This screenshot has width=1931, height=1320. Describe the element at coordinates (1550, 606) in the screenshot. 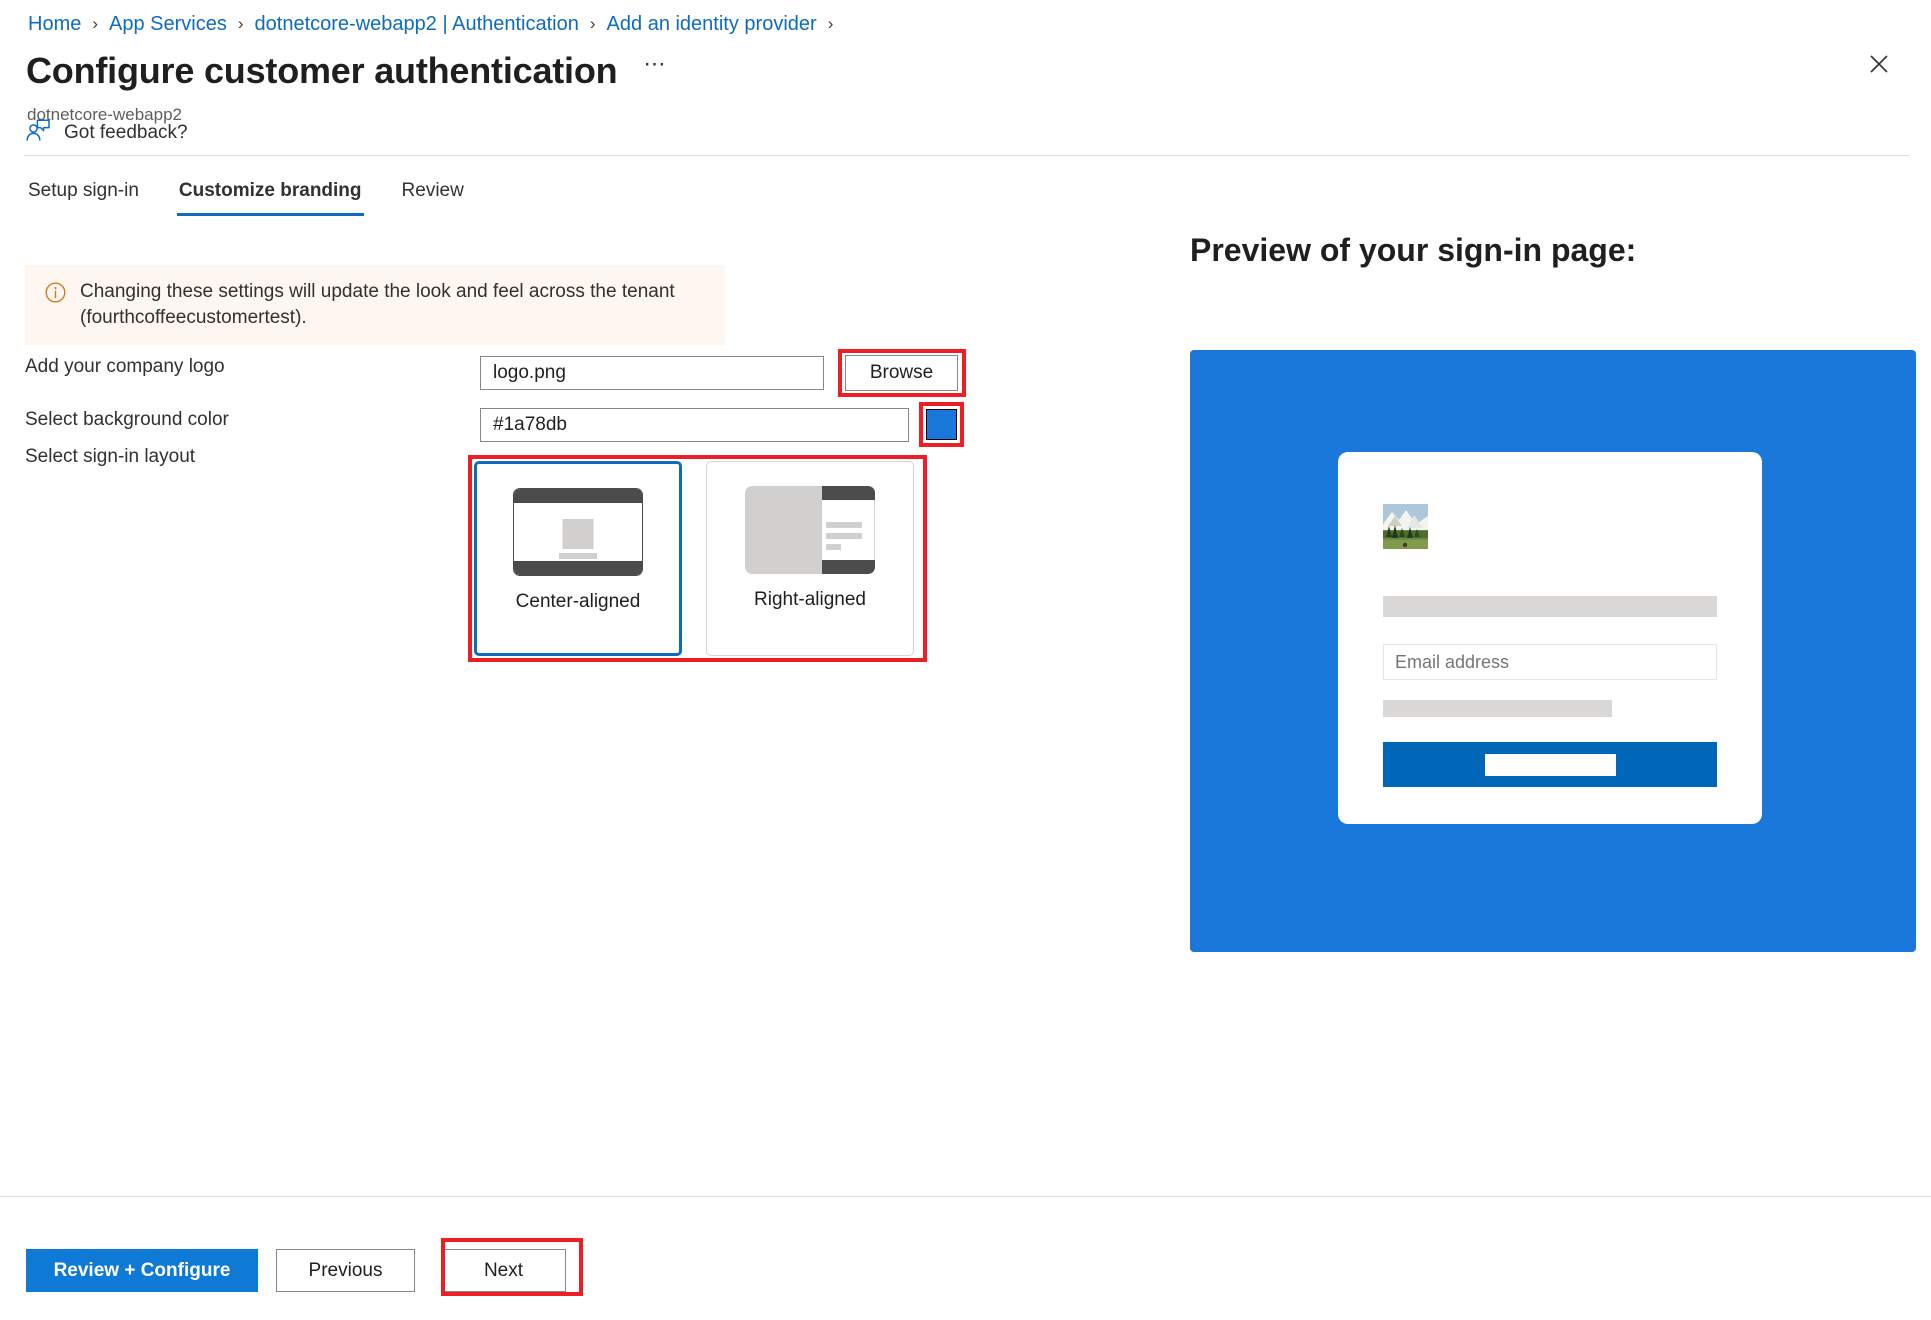

I see `preview-skeleton-title` at that location.